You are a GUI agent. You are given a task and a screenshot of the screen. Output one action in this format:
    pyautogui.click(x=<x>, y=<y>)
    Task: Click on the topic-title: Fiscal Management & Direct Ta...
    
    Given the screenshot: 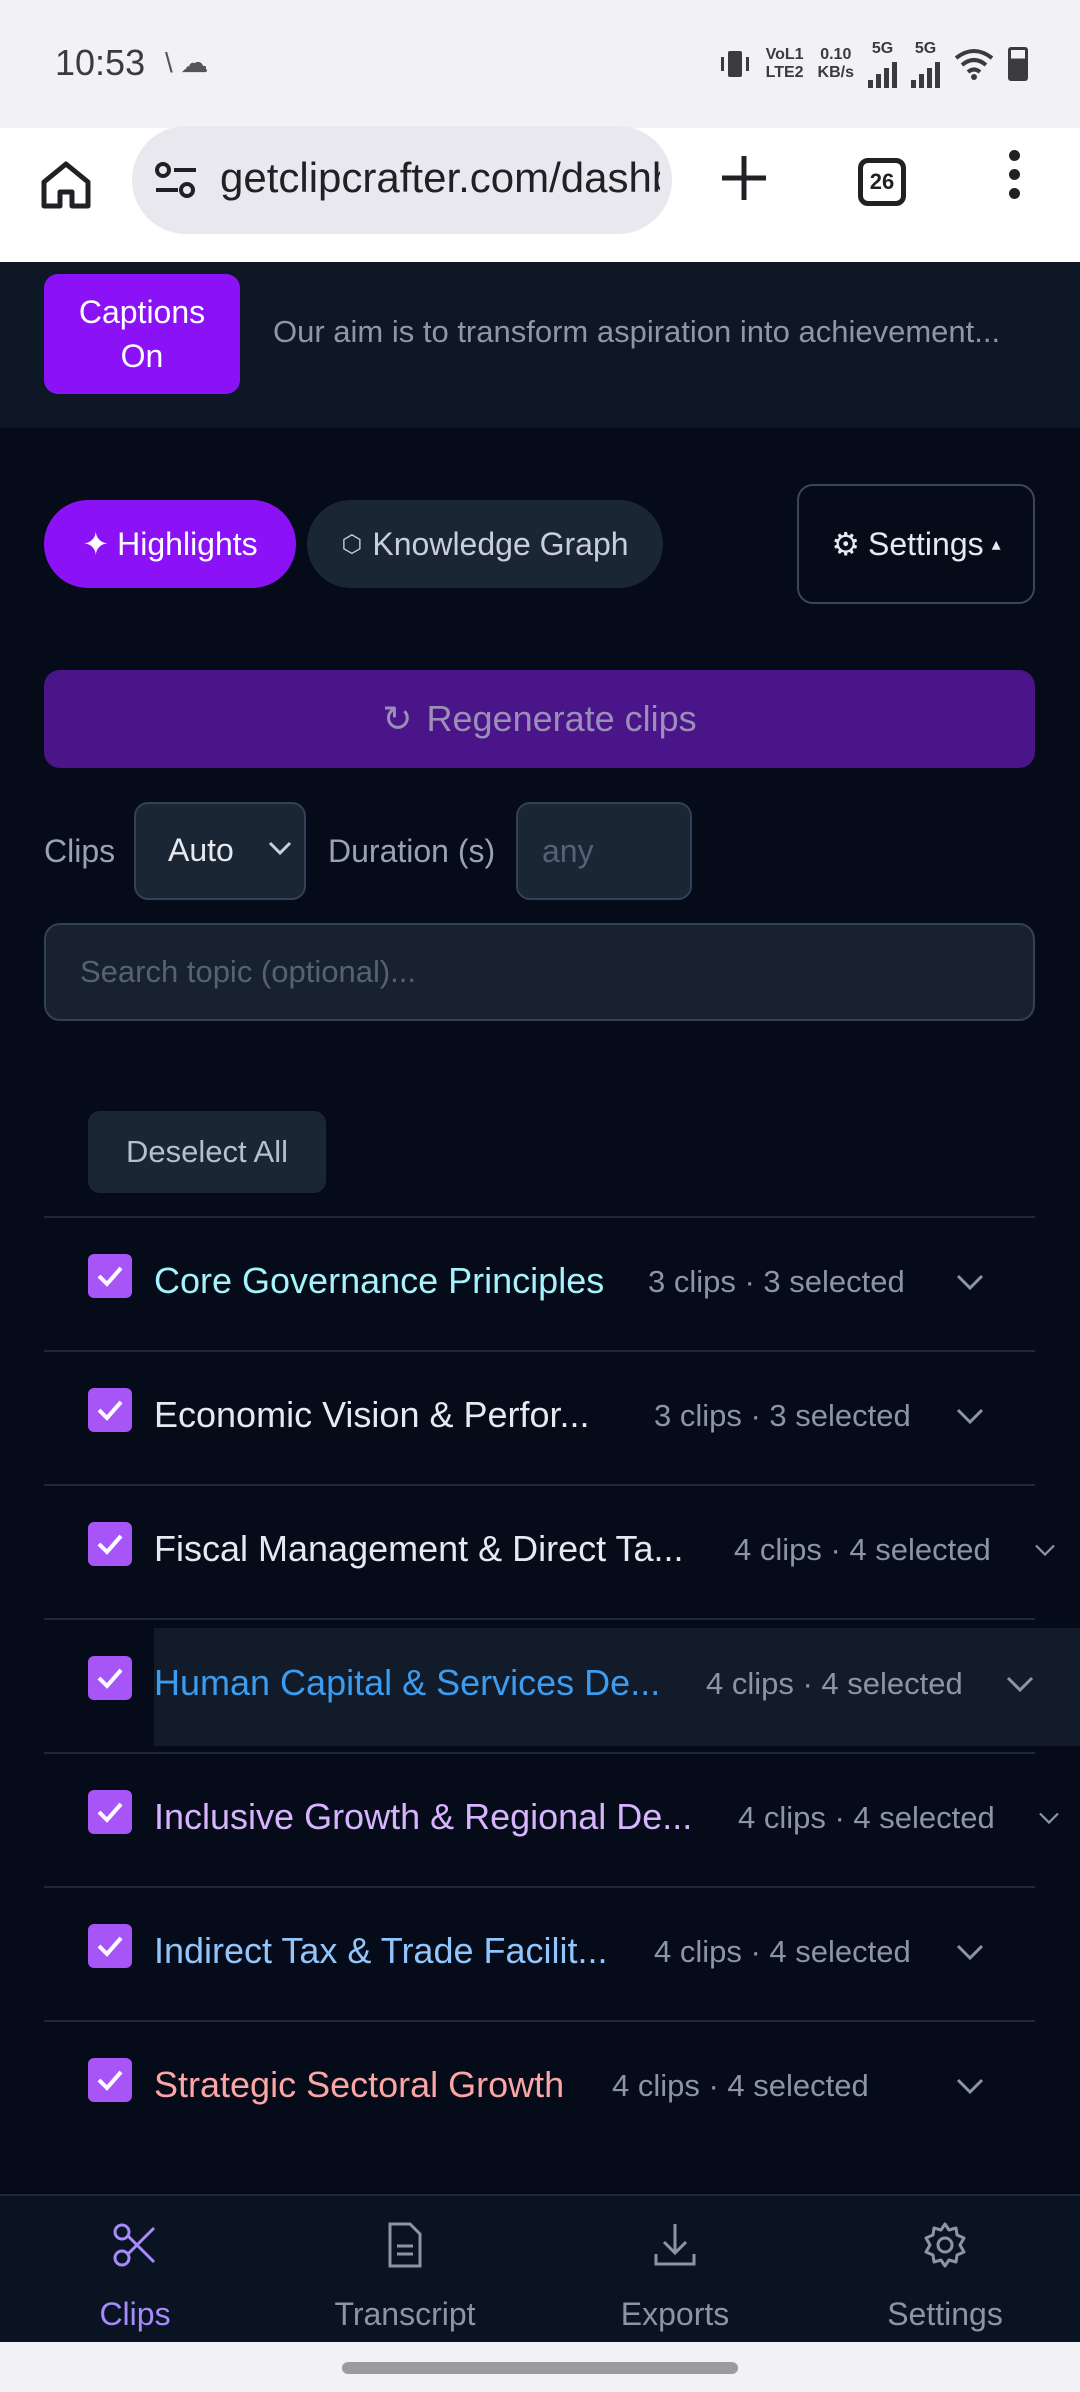 What is the action you would take?
    pyautogui.click(x=419, y=1549)
    